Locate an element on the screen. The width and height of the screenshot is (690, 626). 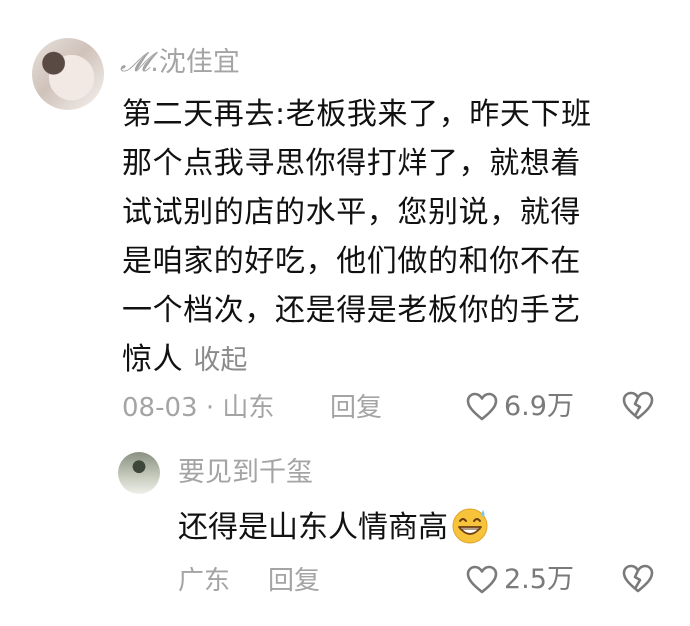
comment-line: 一个档次，还是得是老板你的手艺 is located at coordinates (351, 310).